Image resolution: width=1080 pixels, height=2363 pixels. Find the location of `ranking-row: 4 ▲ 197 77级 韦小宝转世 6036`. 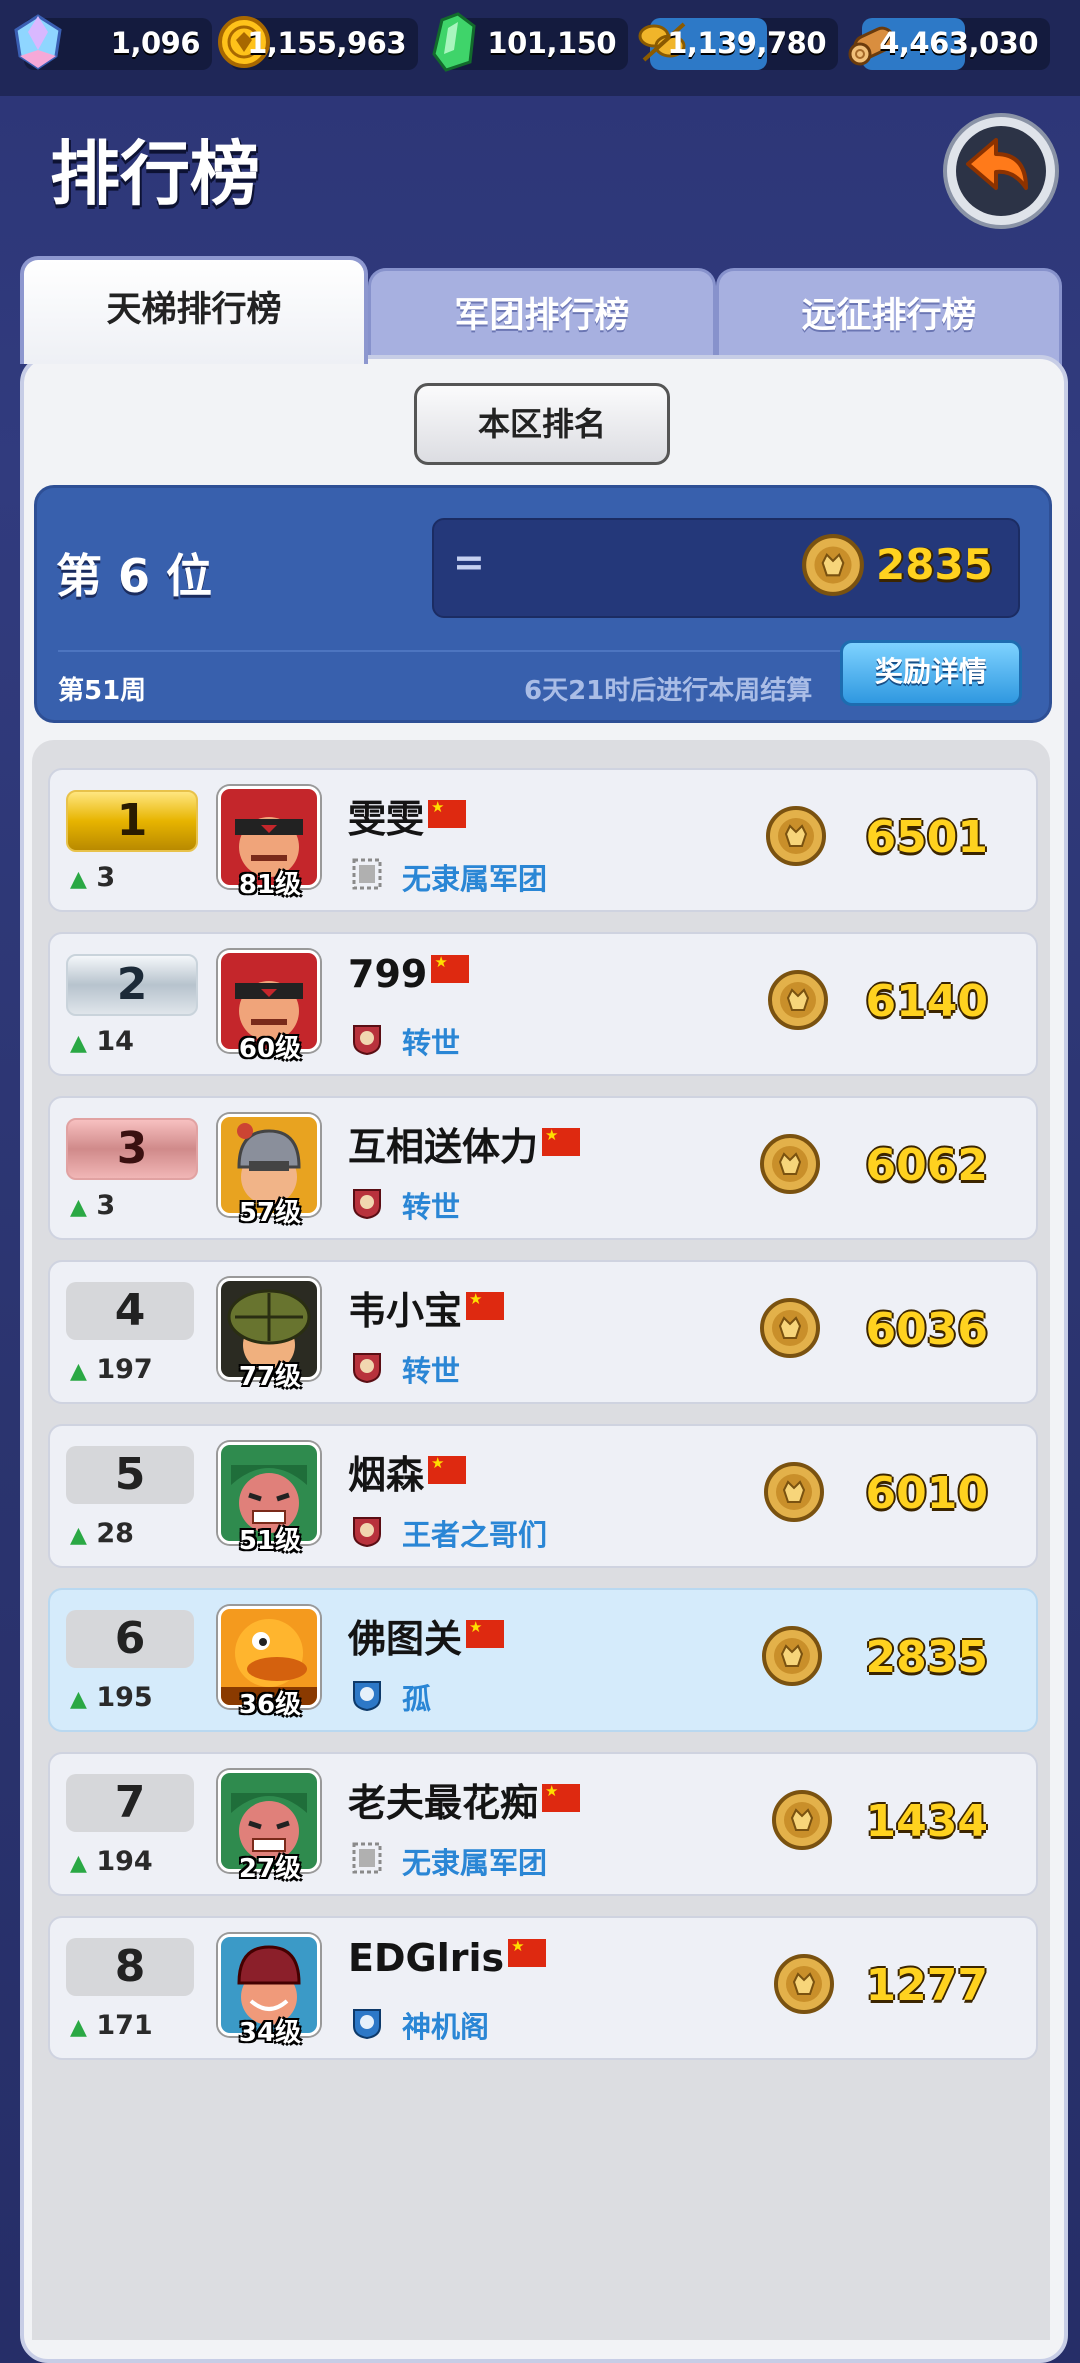

ranking-row: 4 ▲ 197 77级 韦小宝转世 6036 is located at coordinates (543, 1332).